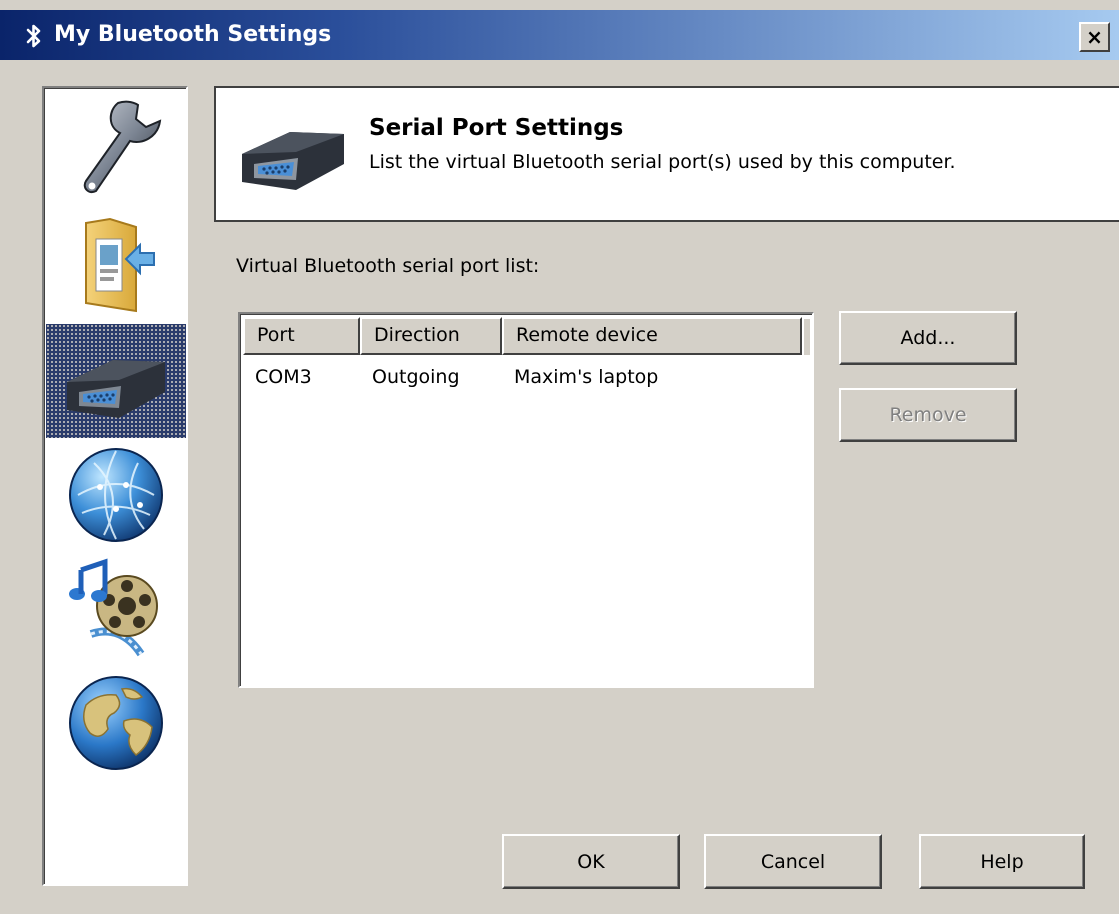 The width and height of the screenshot is (1119, 914). I want to click on help-button: Help, so click(1002, 861).